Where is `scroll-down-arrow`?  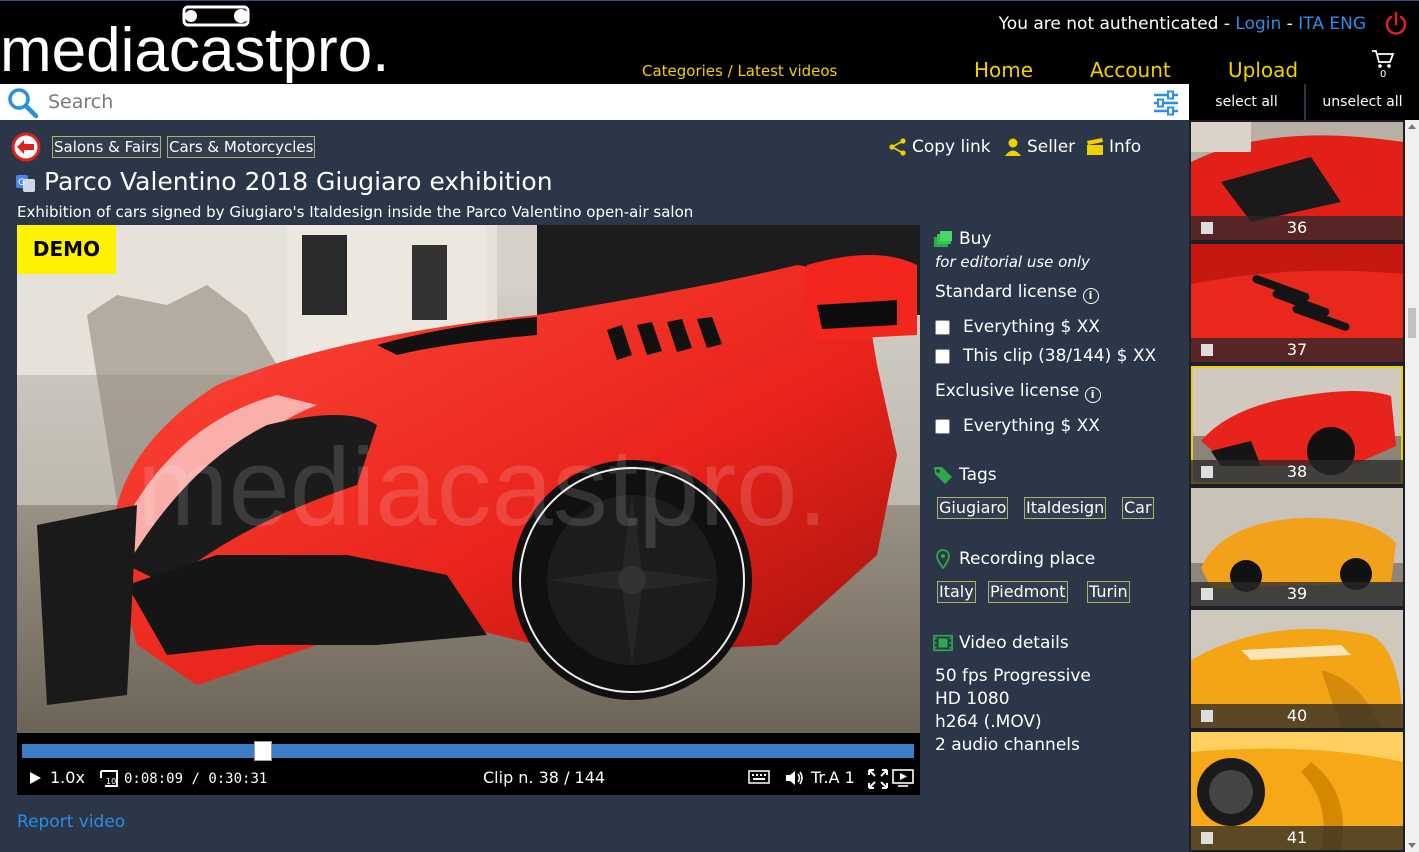
scroll-down-arrow is located at coordinates (1412, 845).